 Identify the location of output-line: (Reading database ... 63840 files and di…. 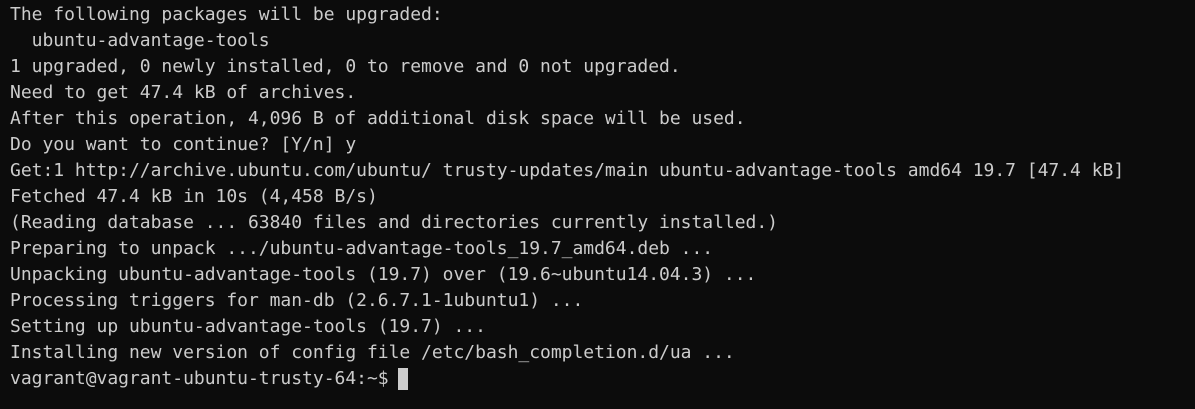
(394, 222).